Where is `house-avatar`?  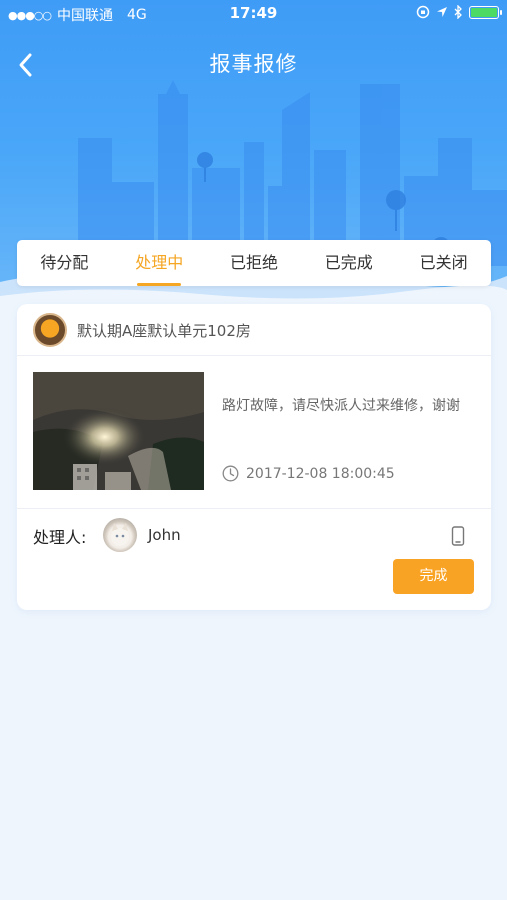 house-avatar is located at coordinates (50, 330).